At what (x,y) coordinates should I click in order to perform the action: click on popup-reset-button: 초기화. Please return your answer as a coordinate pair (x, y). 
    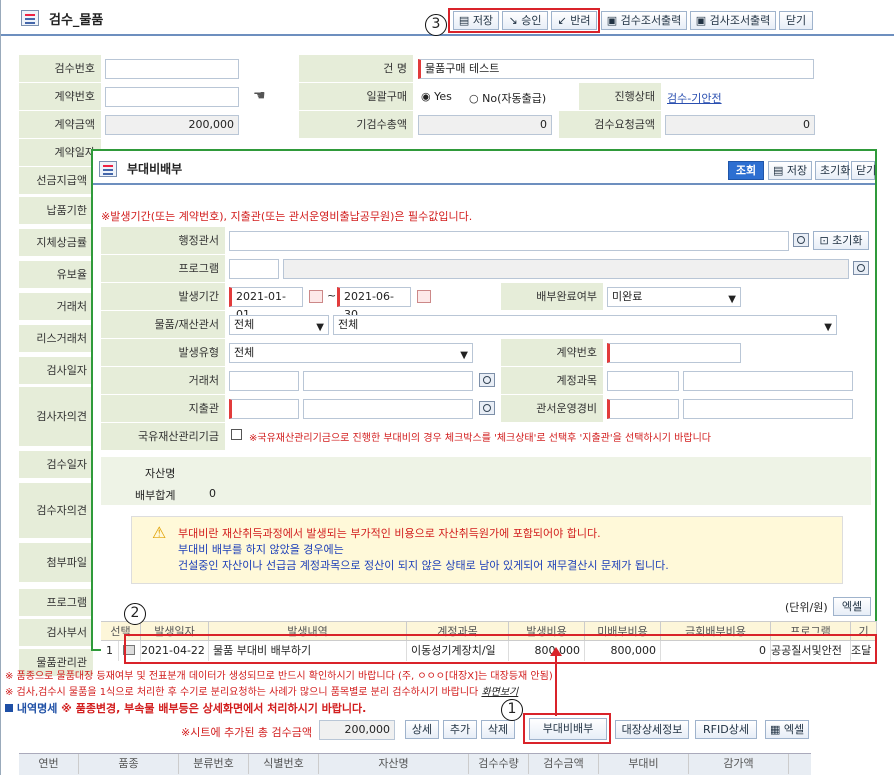
    Looking at the image, I should click on (832, 170).